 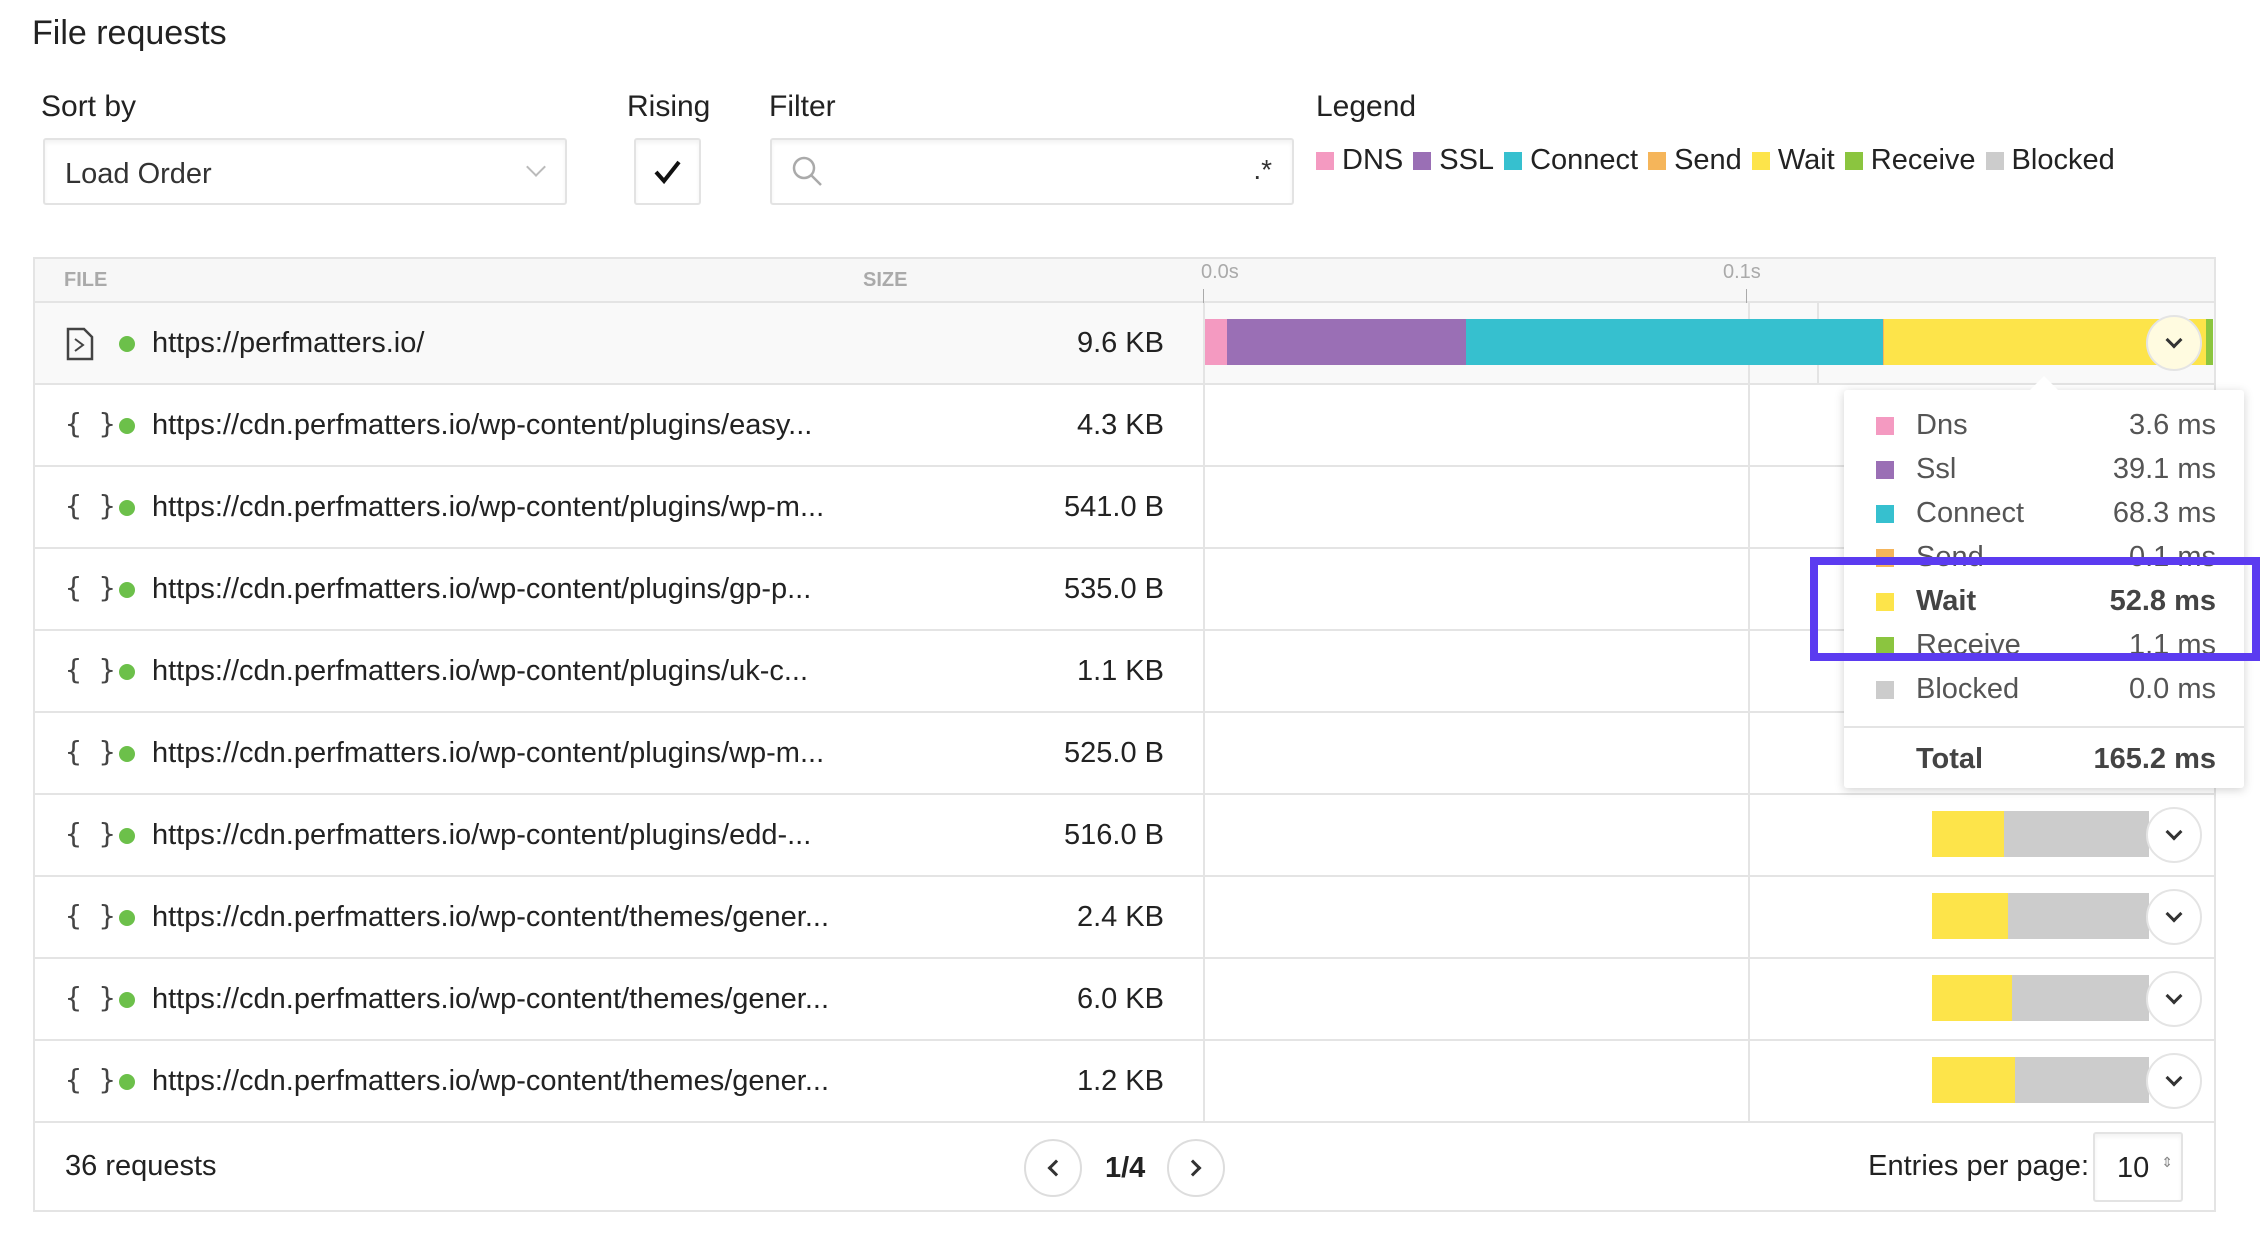 I want to click on request-count: 36 requests, so click(x=141, y=1166).